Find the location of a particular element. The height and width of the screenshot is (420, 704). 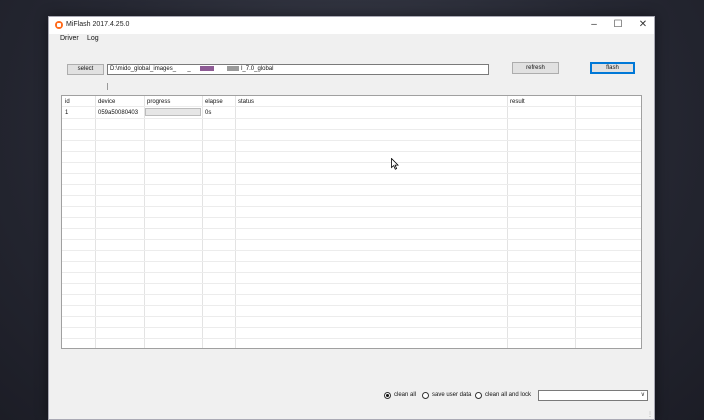

label-save-user-data: save user data is located at coordinates (451, 395).